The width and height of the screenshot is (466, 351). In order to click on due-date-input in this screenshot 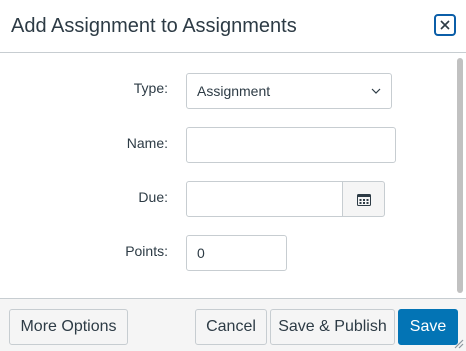, I will do `click(264, 199)`.